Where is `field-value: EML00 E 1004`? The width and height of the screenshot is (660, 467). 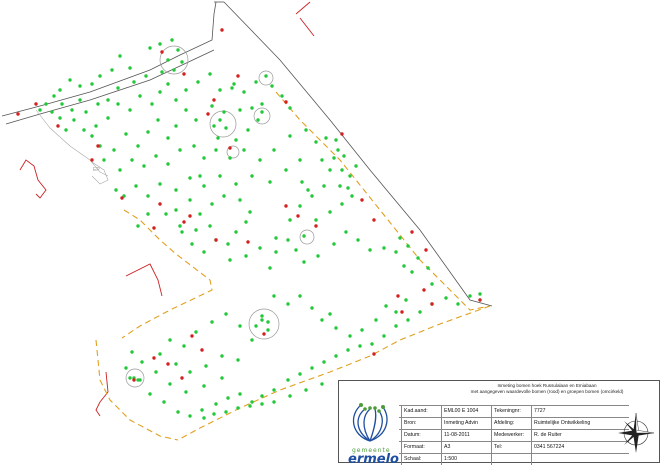
field-value: EML00 E 1004 is located at coordinates (466, 411).